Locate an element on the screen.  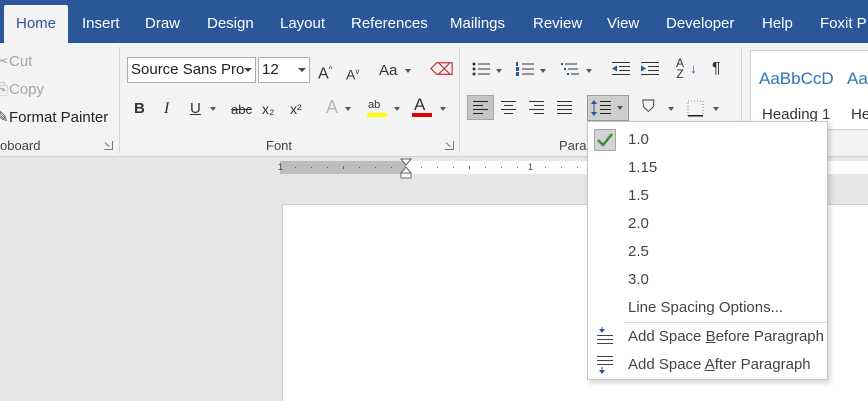
subscript-button: x₂ is located at coordinates (268, 109).